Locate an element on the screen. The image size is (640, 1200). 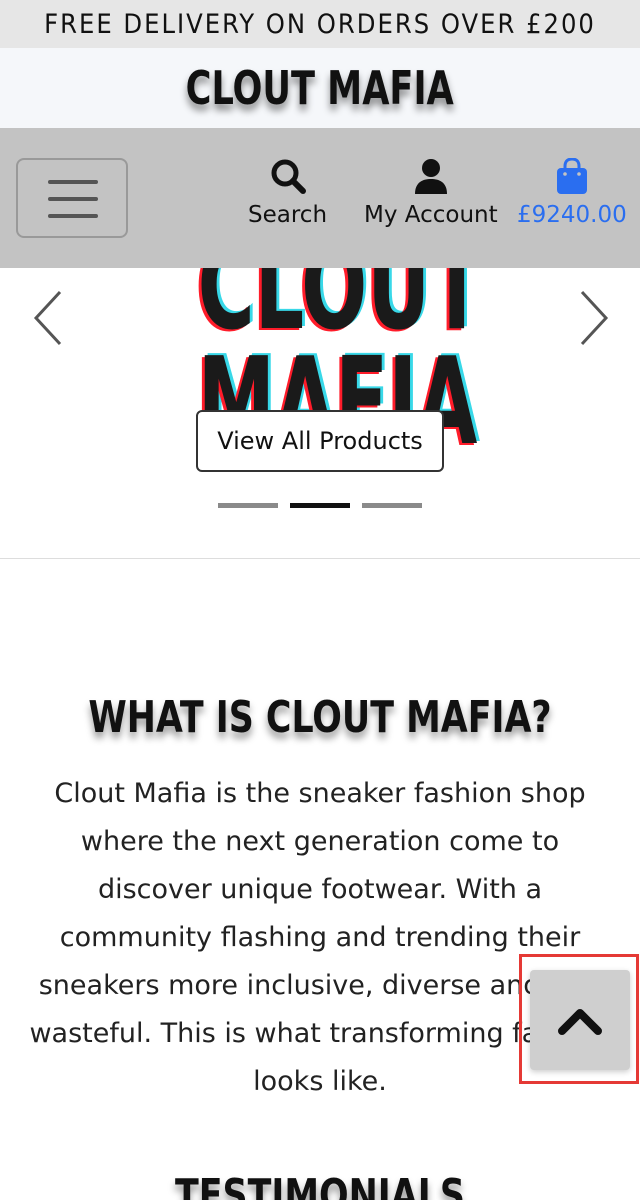
main-navbar: Search My Account £9240.00 is located at coordinates (320, 198).